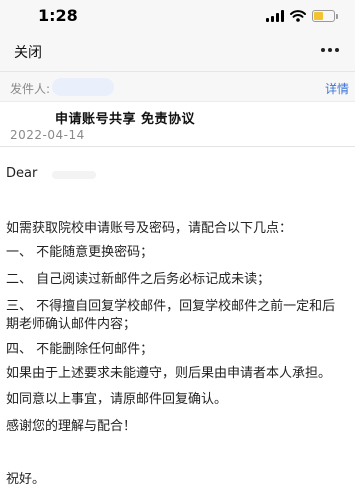 The height and width of the screenshot is (500, 355). What do you see at coordinates (74, 175) in the screenshot?
I see `recipient-name-redacted` at bounding box center [74, 175].